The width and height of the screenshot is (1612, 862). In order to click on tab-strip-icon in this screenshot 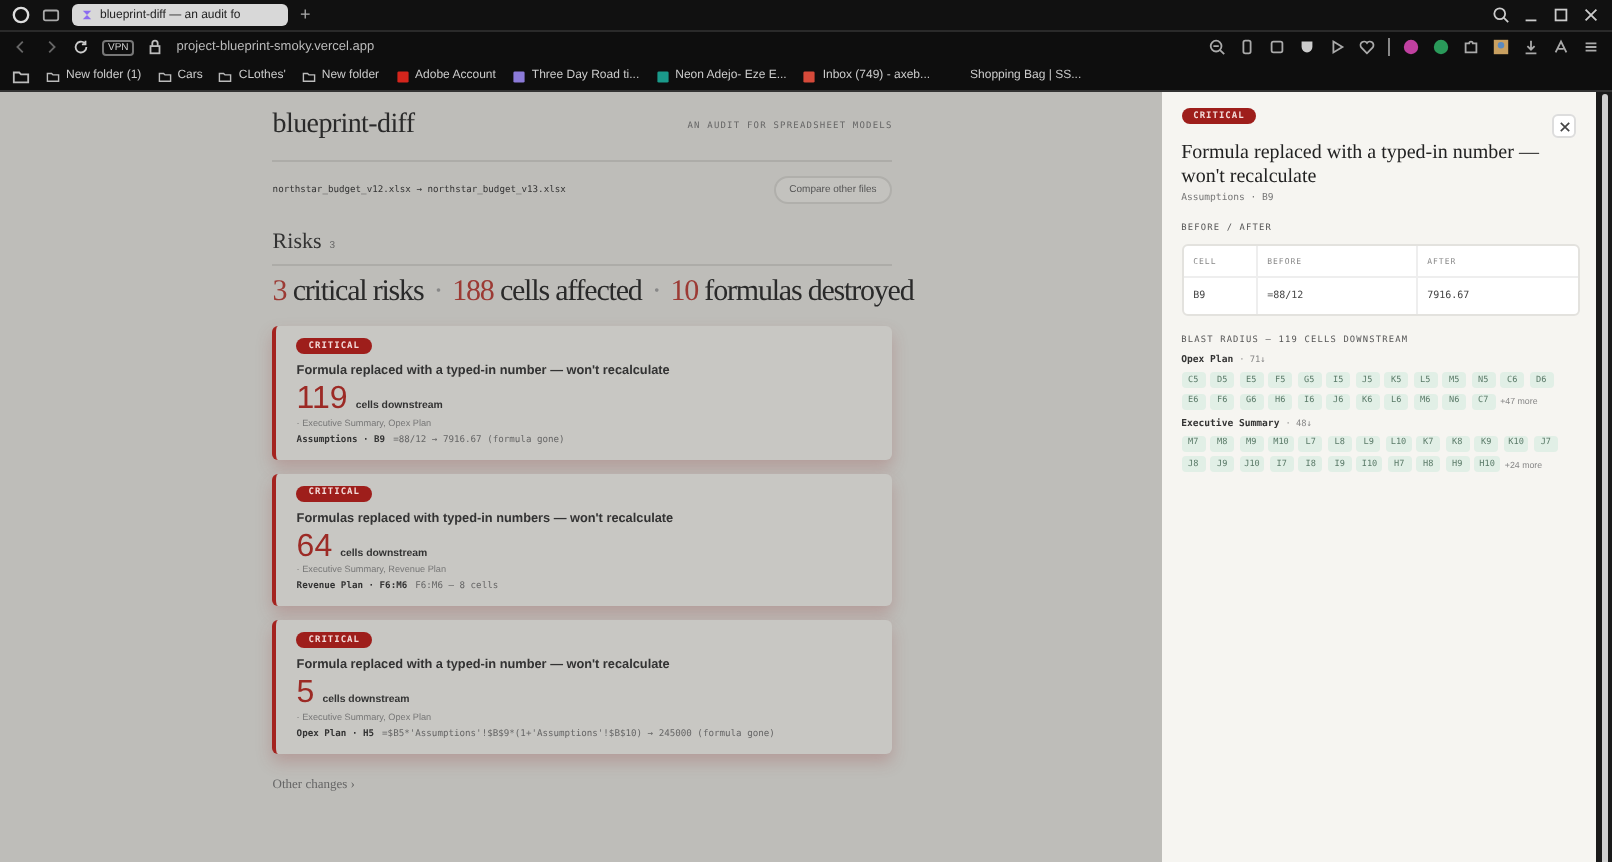, I will do `click(51, 15)`.